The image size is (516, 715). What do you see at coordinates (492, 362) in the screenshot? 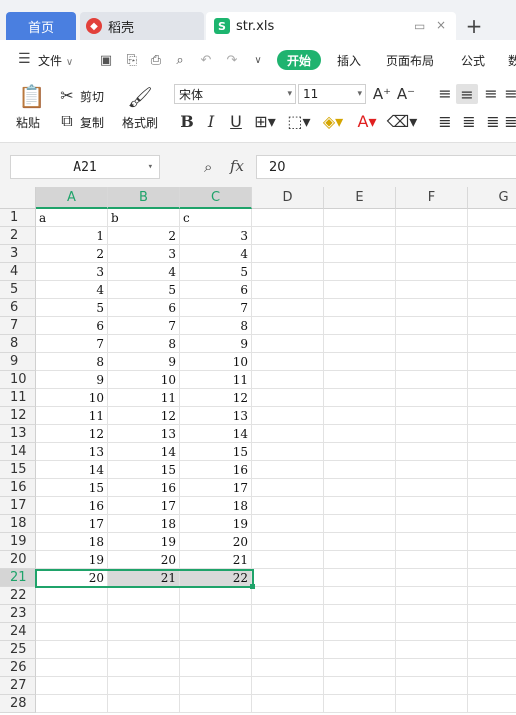
I see `cell-g9` at bounding box center [492, 362].